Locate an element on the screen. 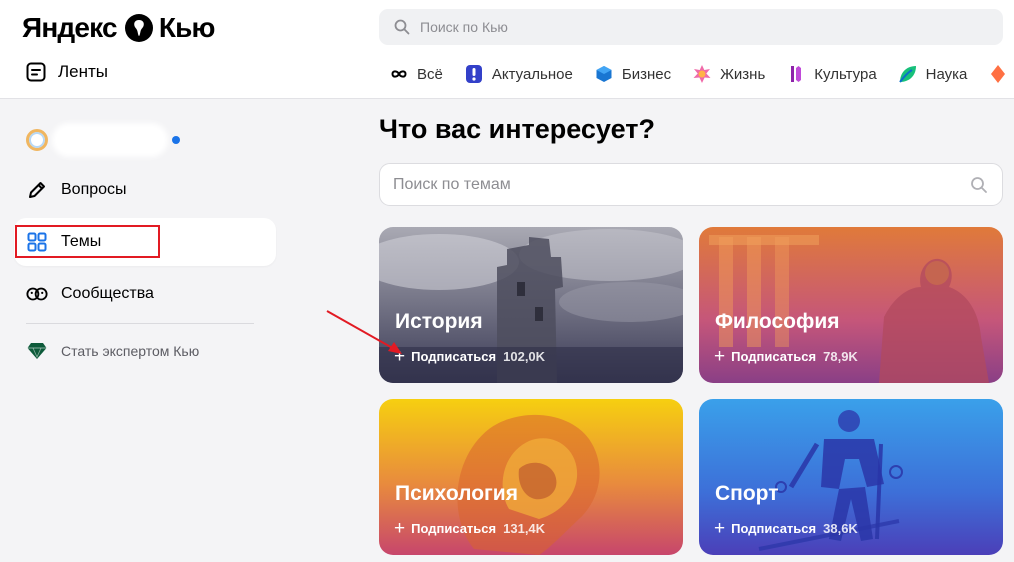 This screenshot has width=1014, height=562. category-actual: Актуальное is located at coordinates (518, 74).